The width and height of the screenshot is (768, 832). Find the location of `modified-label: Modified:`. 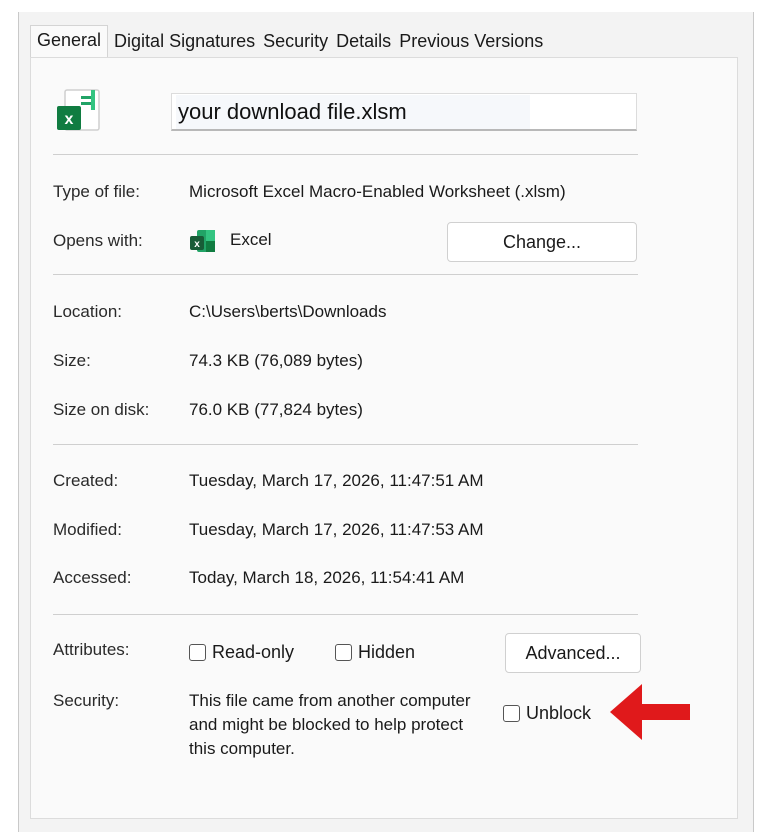

modified-label: Modified: is located at coordinates (87, 529).